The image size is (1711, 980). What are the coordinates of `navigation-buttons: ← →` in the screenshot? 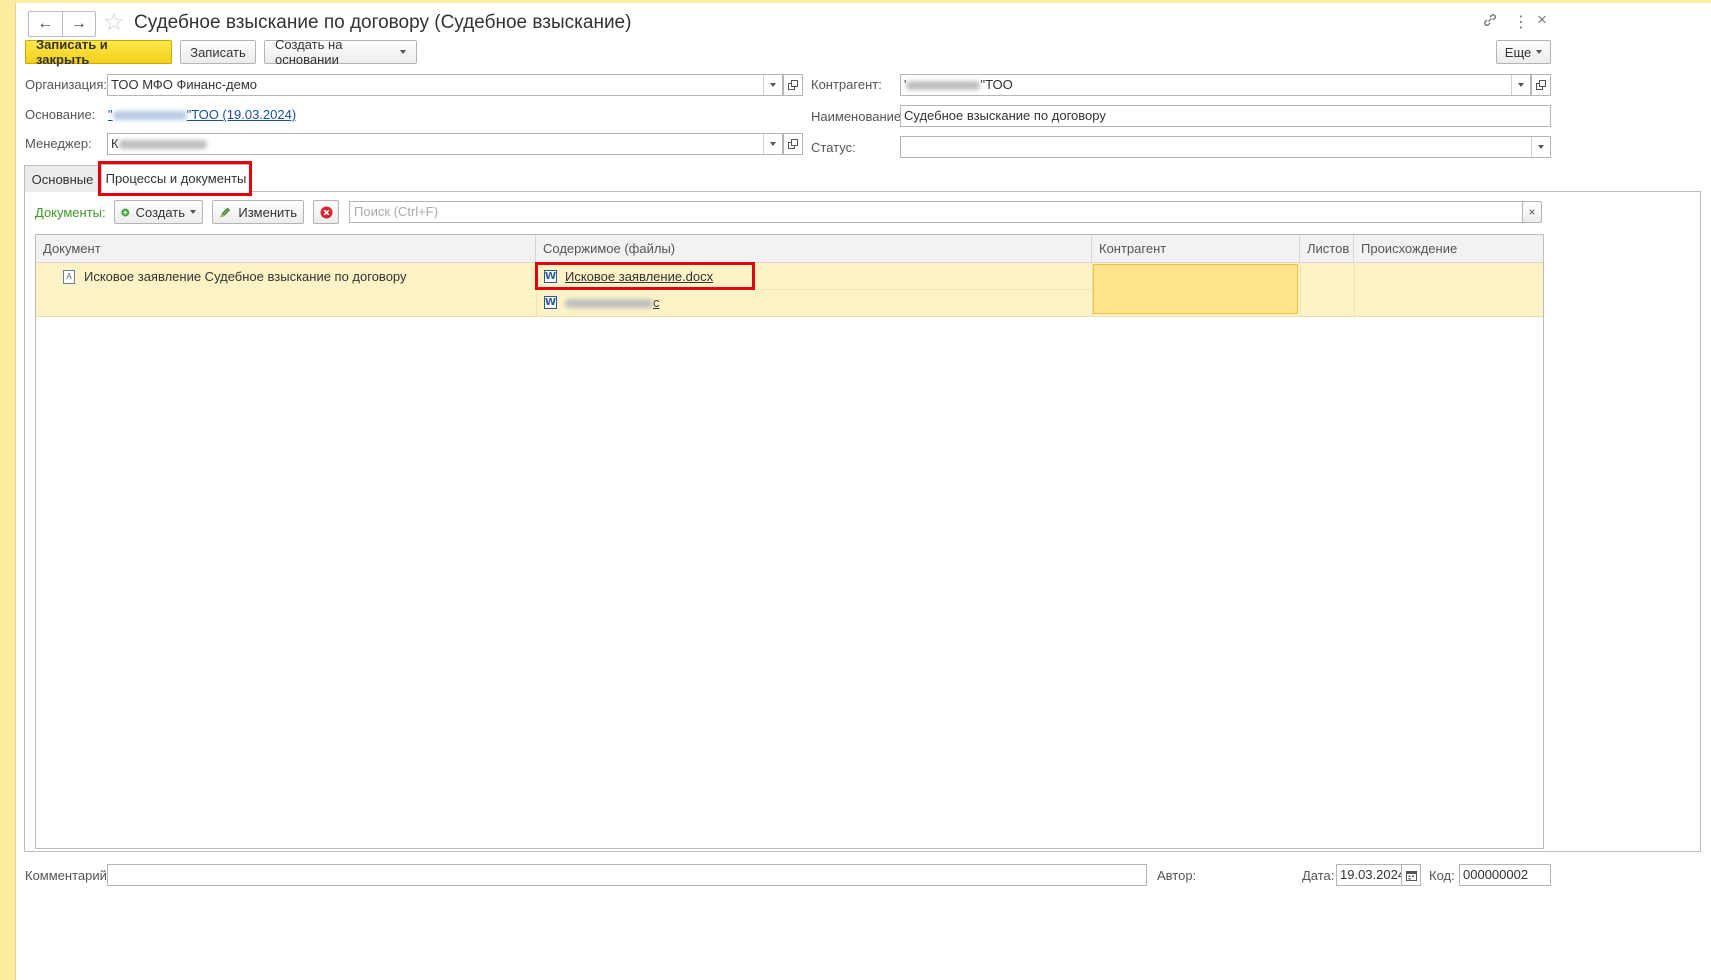 It's located at (62, 24).